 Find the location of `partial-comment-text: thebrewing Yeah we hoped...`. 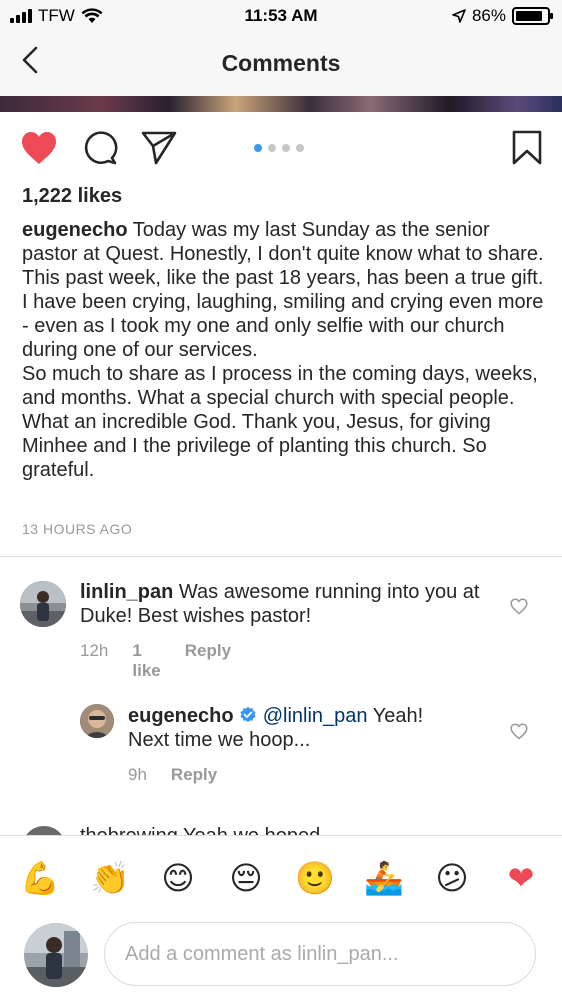

partial-comment-text: thebrewing Yeah we hoped... is located at coordinates (208, 829).